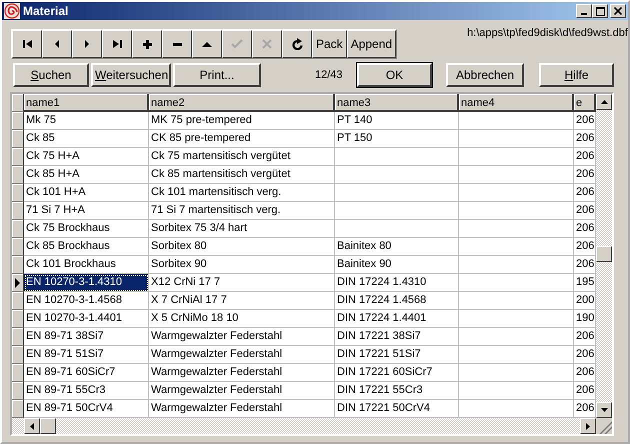 The image size is (630, 444). Describe the element at coordinates (397, 265) in the screenshot. I see `table-cell: Bainitex 90` at that location.